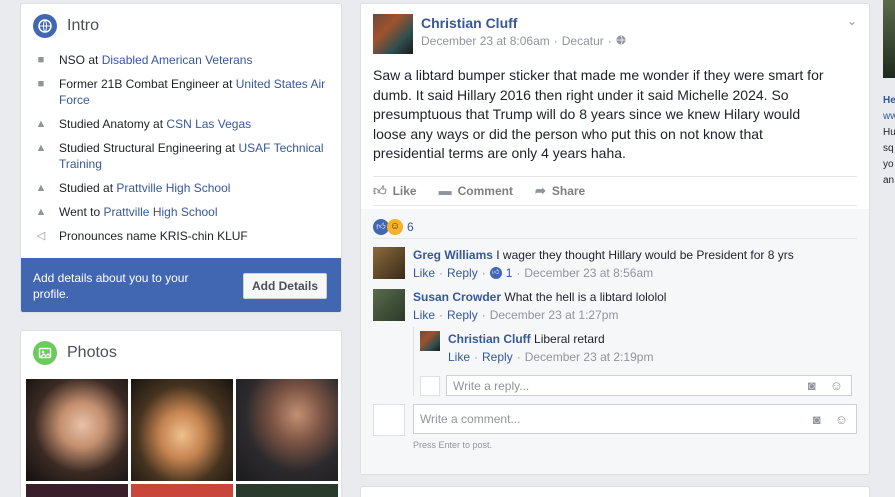  I want to click on photos-title: Photos, so click(92, 352).